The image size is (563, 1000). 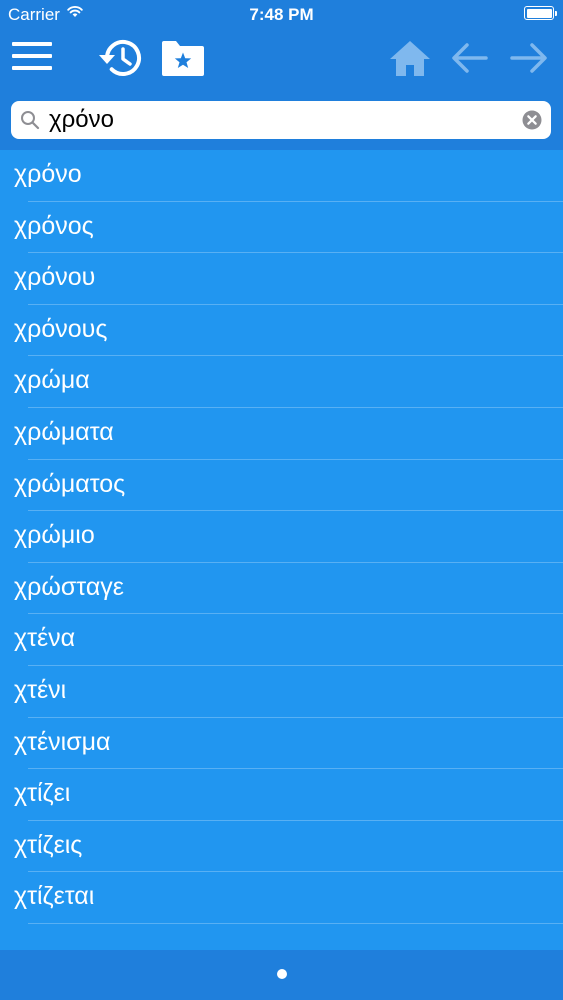 I want to click on battery-icon, so click(x=540, y=13).